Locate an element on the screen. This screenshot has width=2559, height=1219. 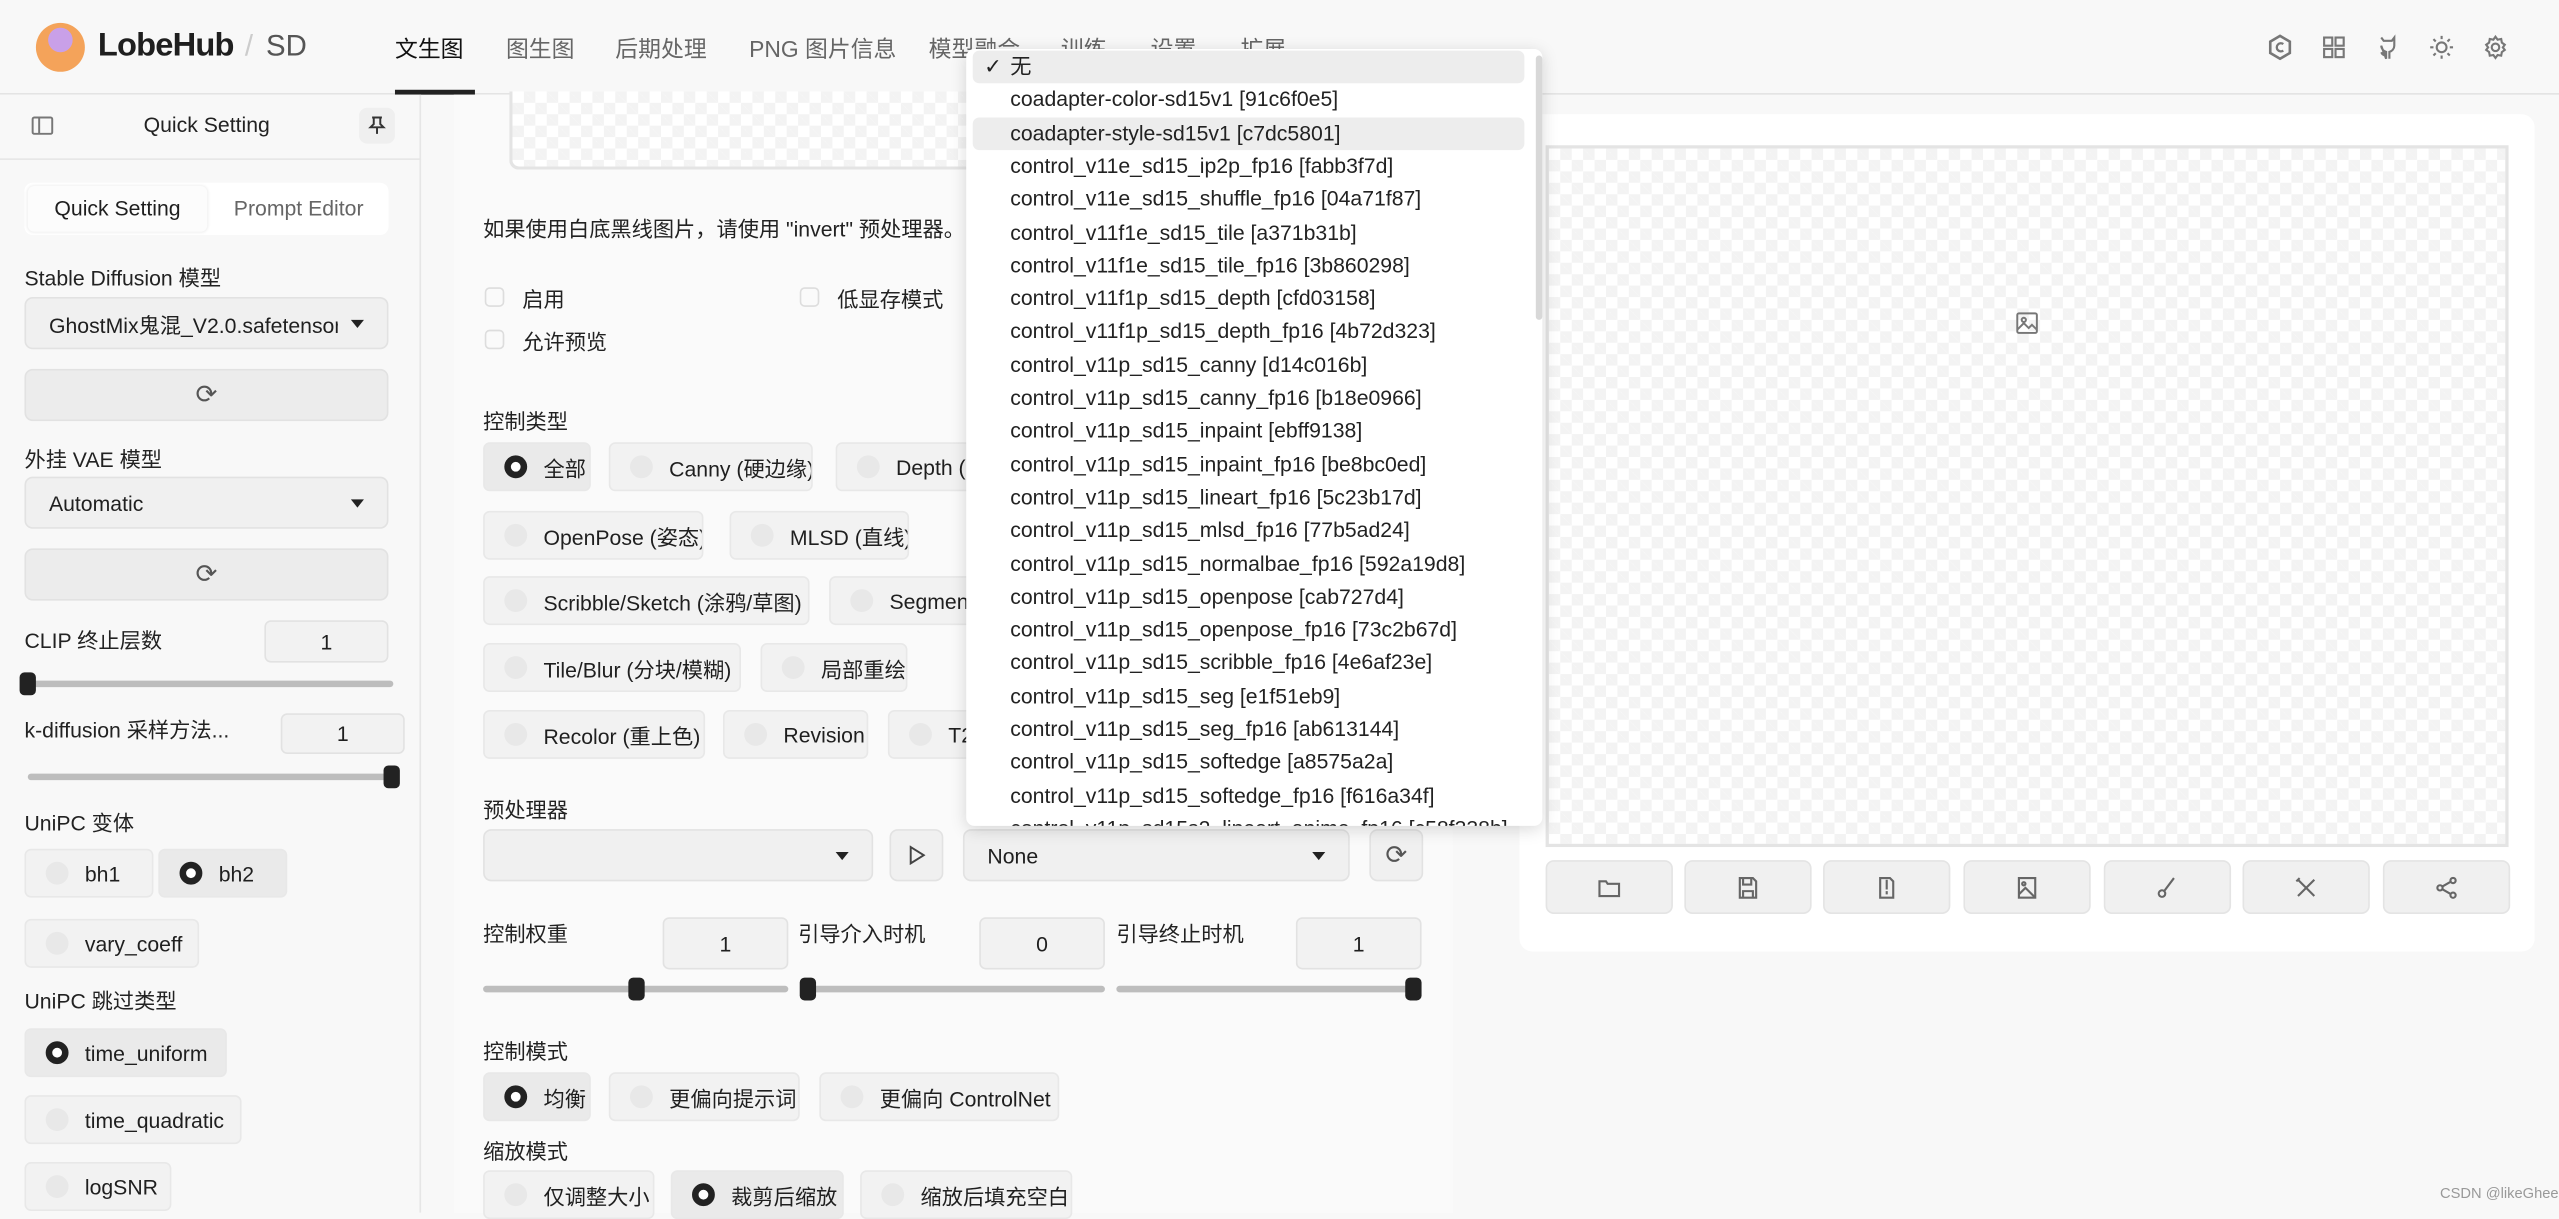
brush-button is located at coordinates (2167, 887).